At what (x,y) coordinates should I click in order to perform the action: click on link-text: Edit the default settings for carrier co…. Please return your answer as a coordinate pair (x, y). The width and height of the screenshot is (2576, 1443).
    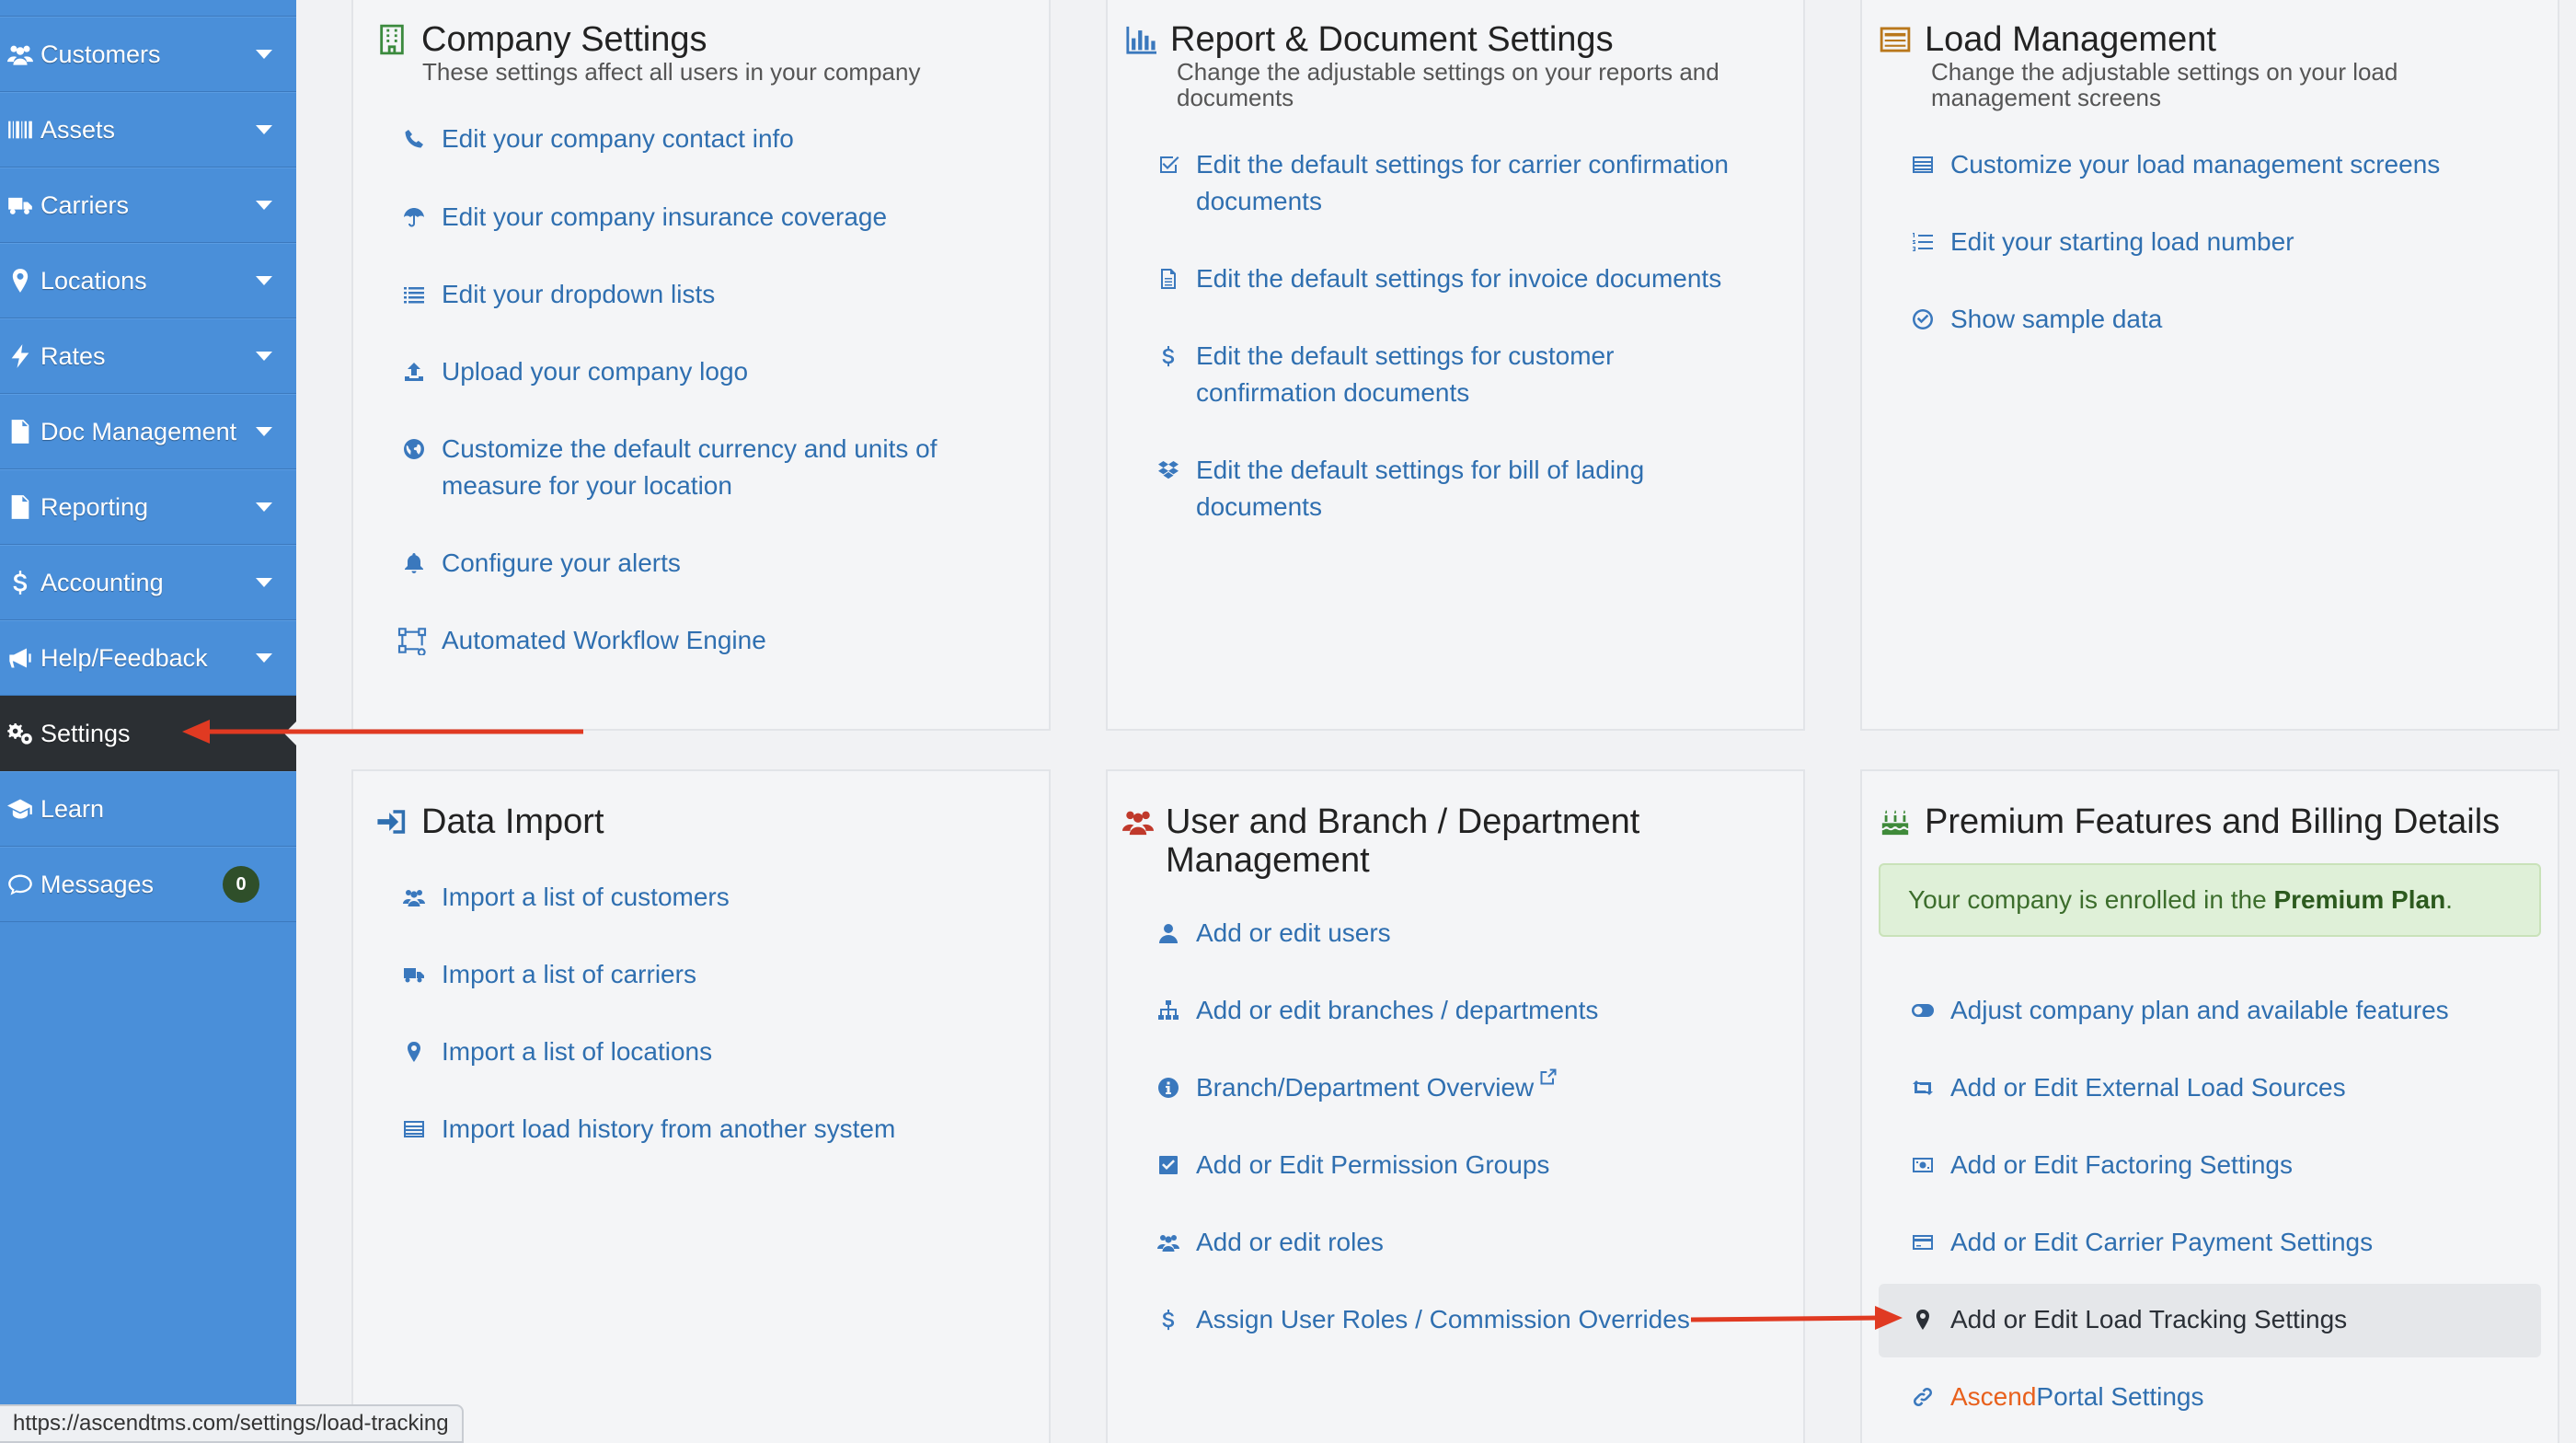
    Looking at the image, I should click on (1462, 182).